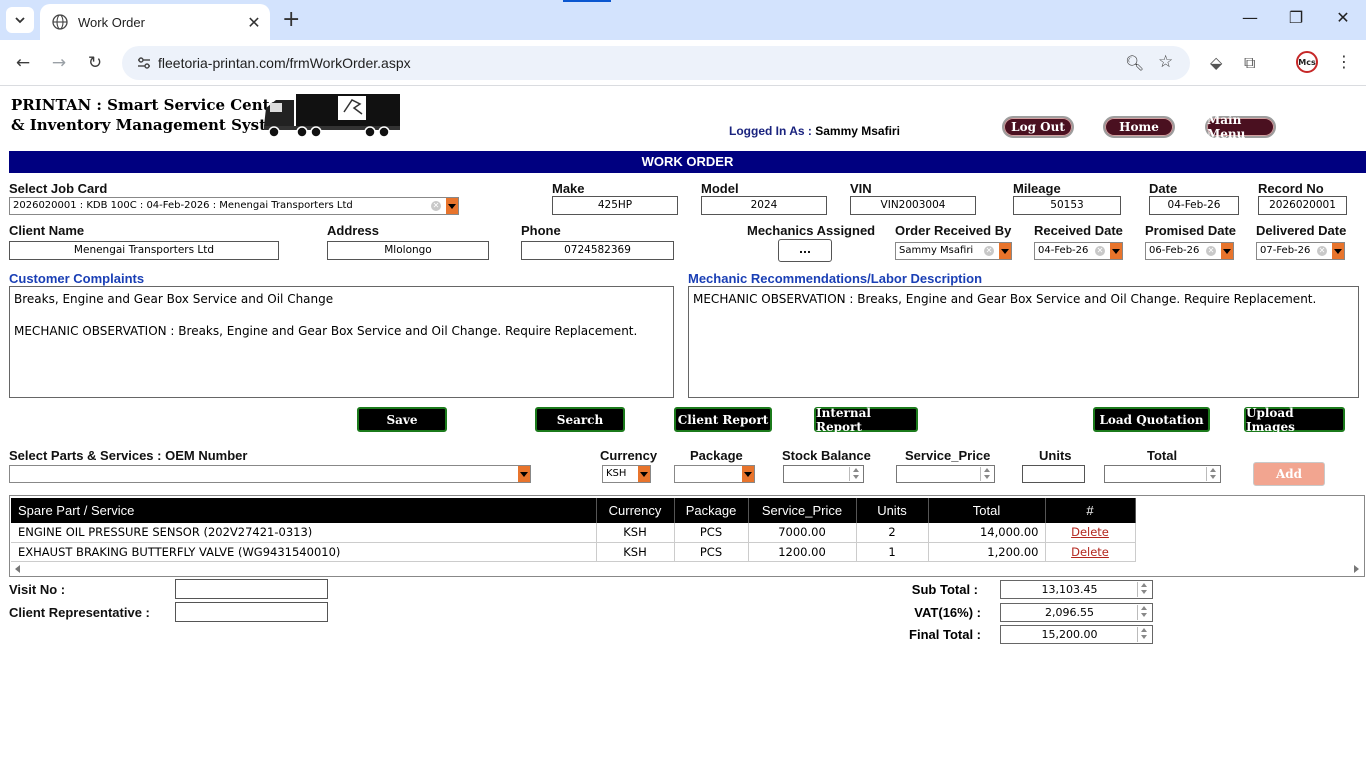 This screenshot has height=768, width=1366. What do you see at coordinates (945, 634) in the screenshot?
I see `final-total-label: Final Total :` at bounding box center [945, 634].